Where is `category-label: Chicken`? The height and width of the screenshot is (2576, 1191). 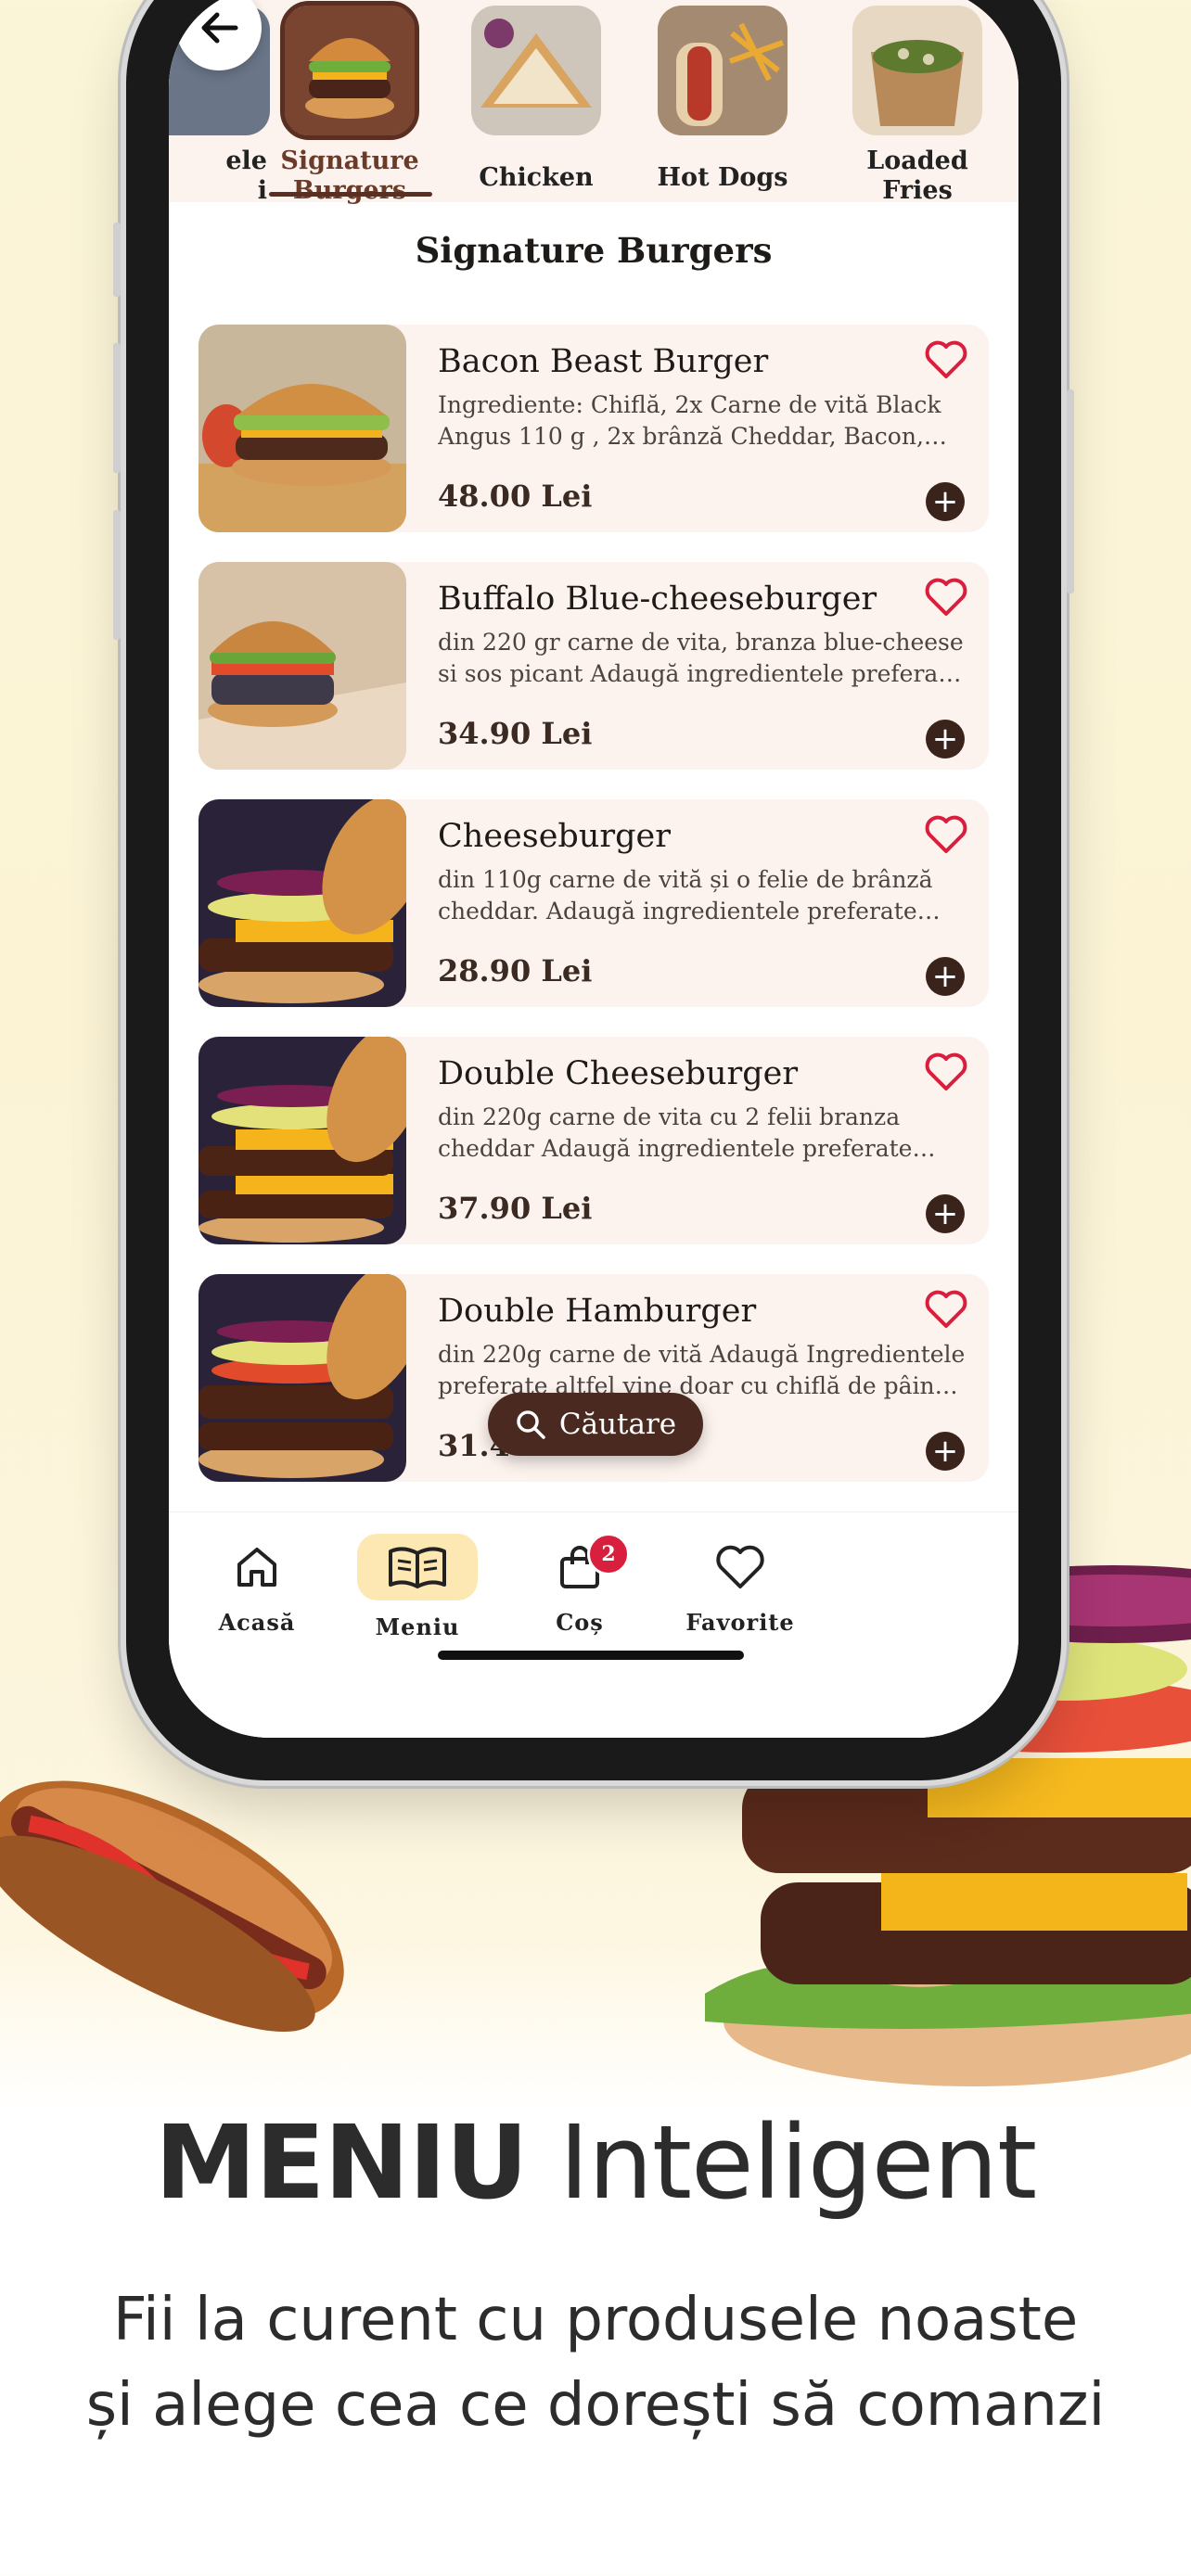
category-label: Chicken is located at coordinates (536, 177).